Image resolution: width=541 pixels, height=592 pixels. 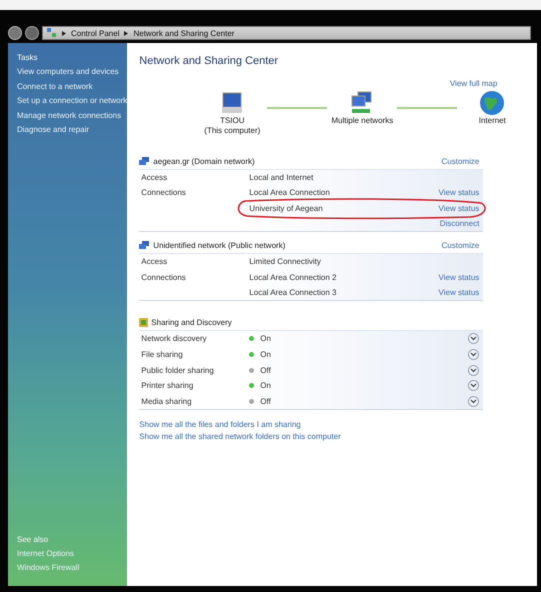 What do you see at coordinates (32, 33) in the screenshot?
I see `forward-button` at bounding box center [32, 33].